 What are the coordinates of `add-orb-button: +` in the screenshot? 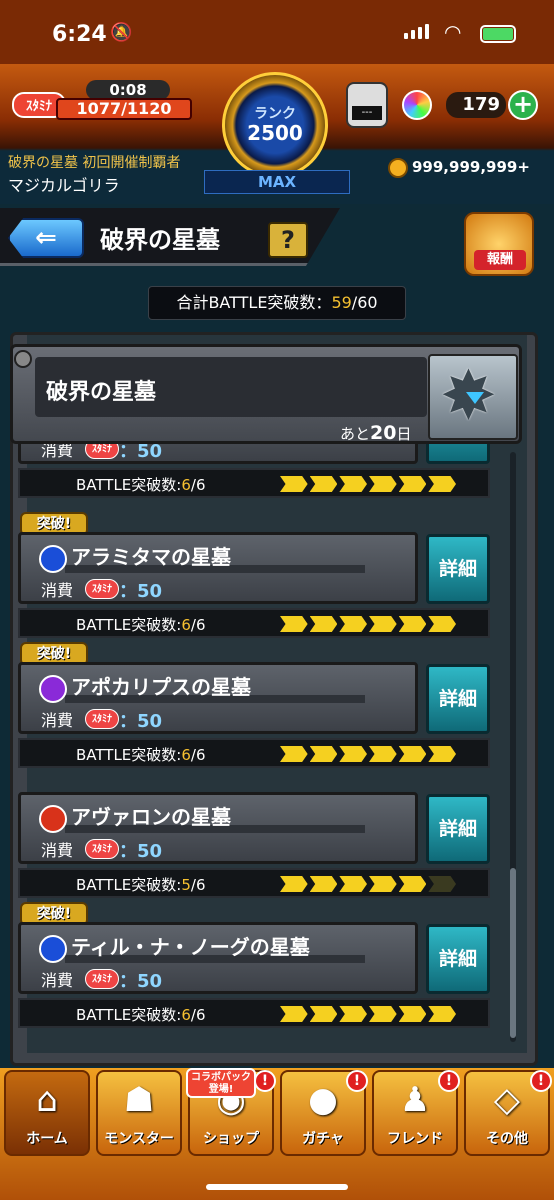 It's located at (523, 105).